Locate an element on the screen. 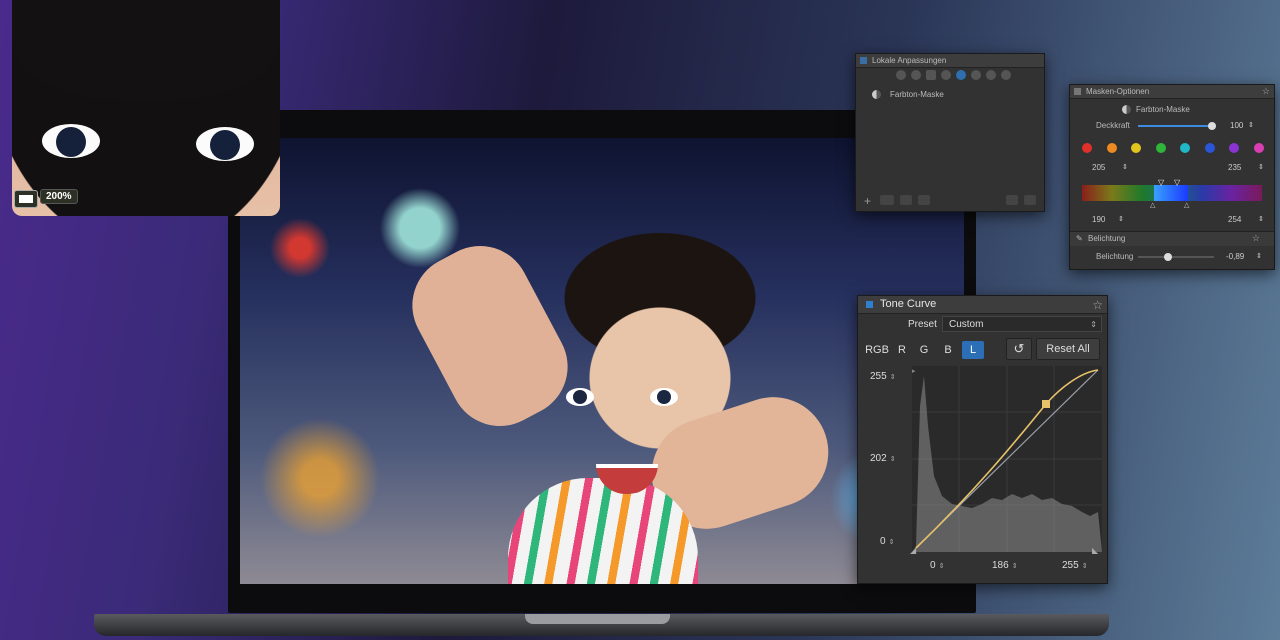 The image size is (1280, 640). channel-b: B is located at coordinates (948, 350).